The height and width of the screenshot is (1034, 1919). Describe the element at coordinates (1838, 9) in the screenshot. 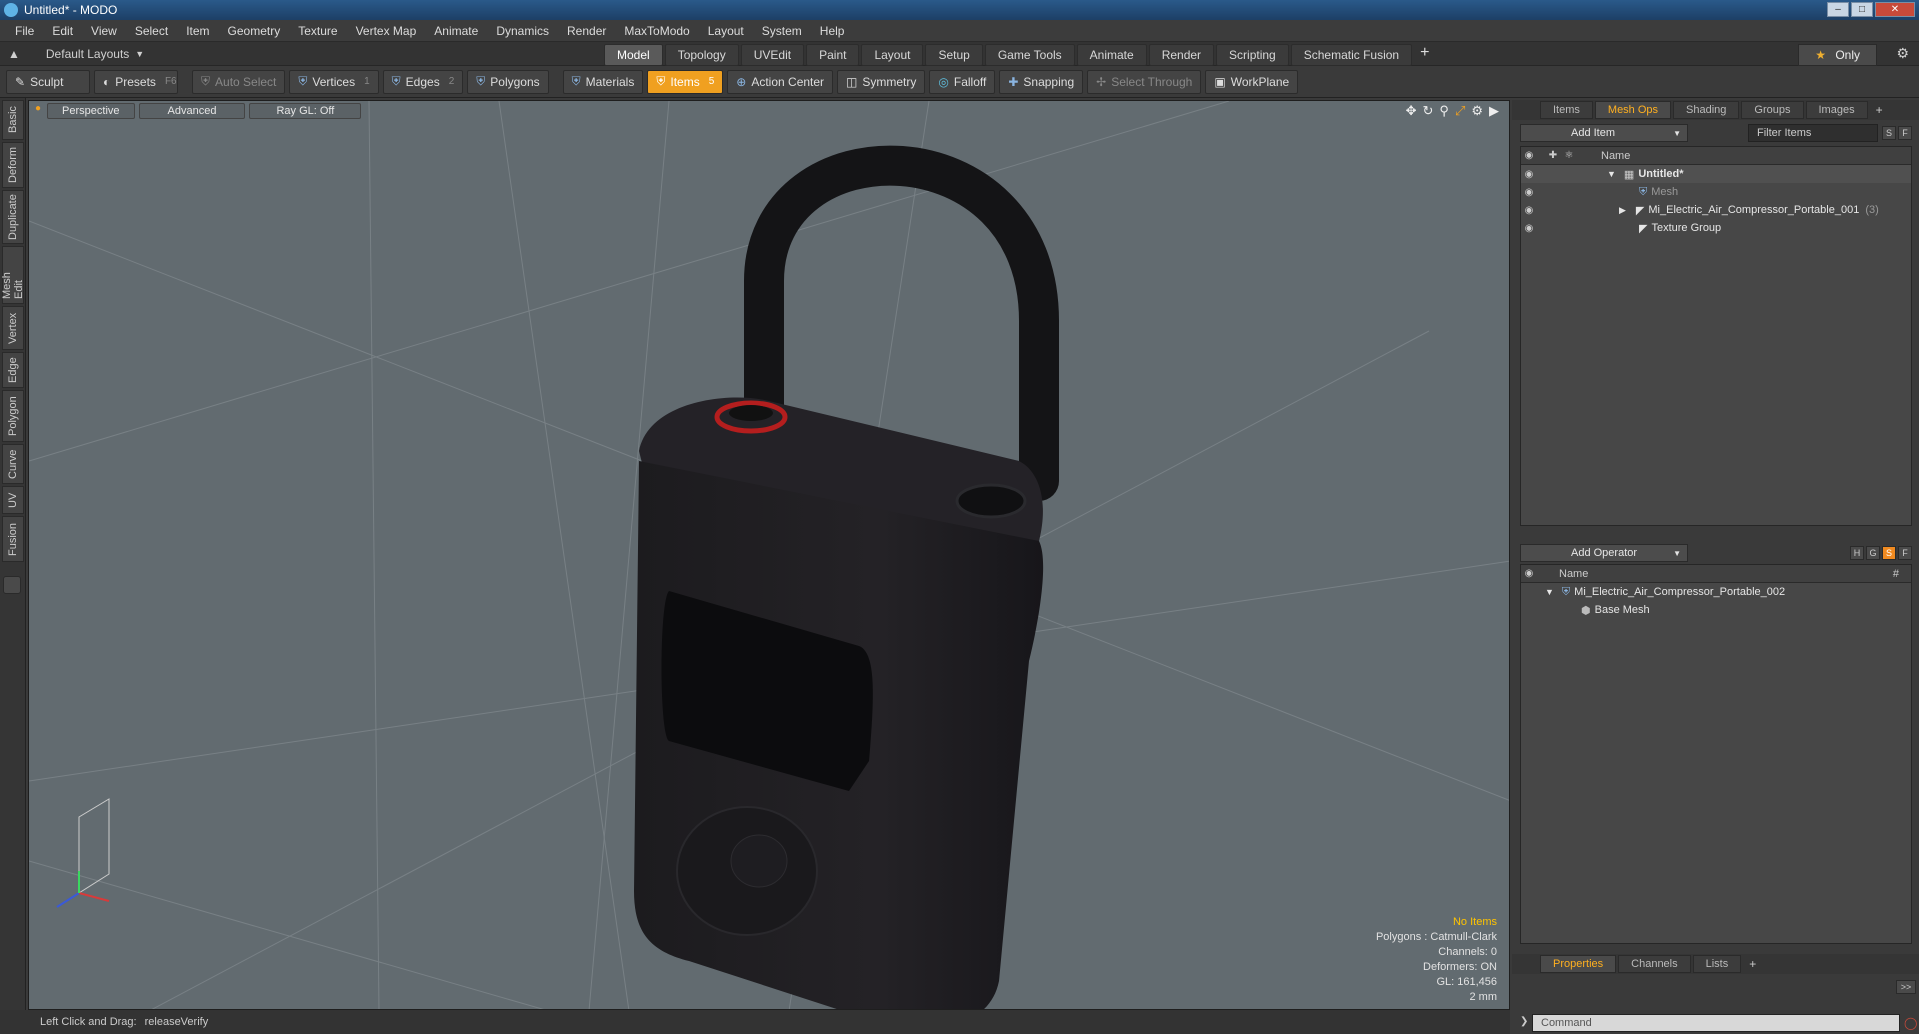

I see `minimize-icon: –` at that location.